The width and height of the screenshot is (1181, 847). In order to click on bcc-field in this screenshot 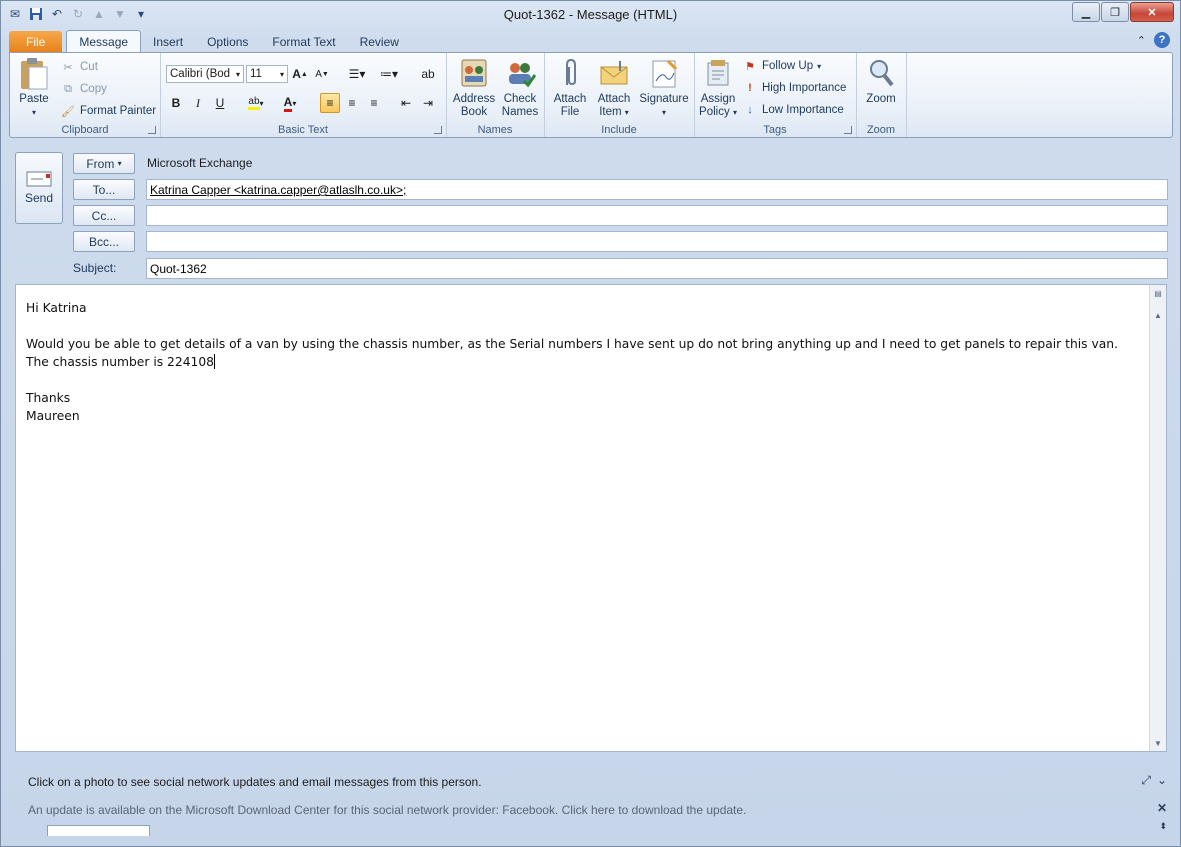, I will do `click(657, 241)`.